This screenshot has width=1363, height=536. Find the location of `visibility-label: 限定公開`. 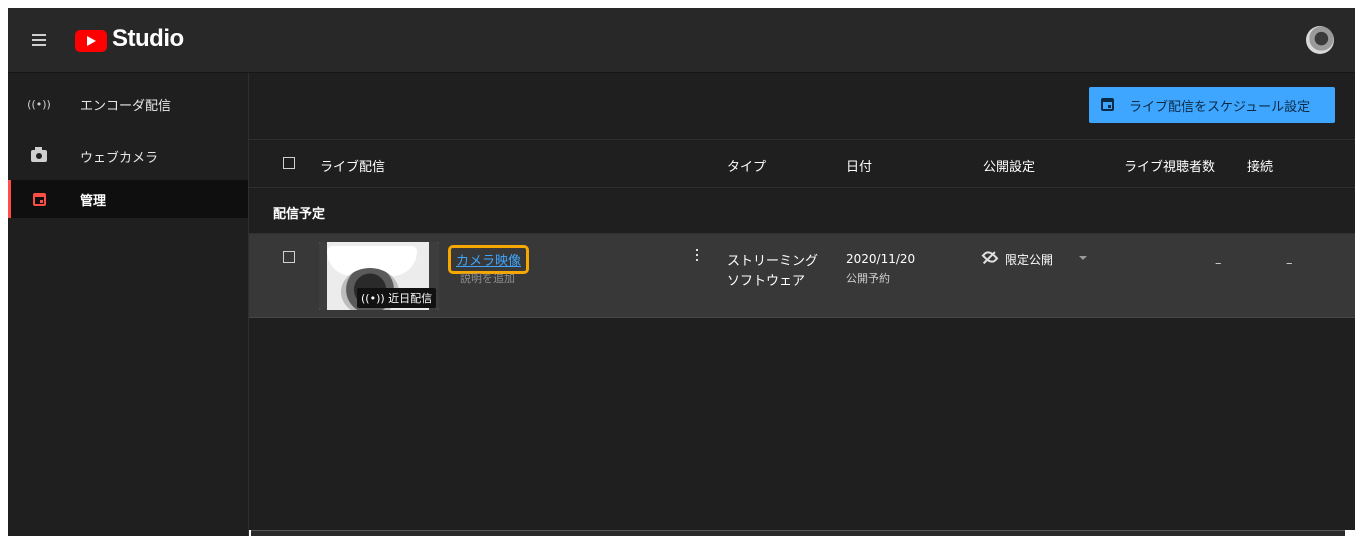

visibility-label: 限定公開 is located at coordinates (1029, 260).